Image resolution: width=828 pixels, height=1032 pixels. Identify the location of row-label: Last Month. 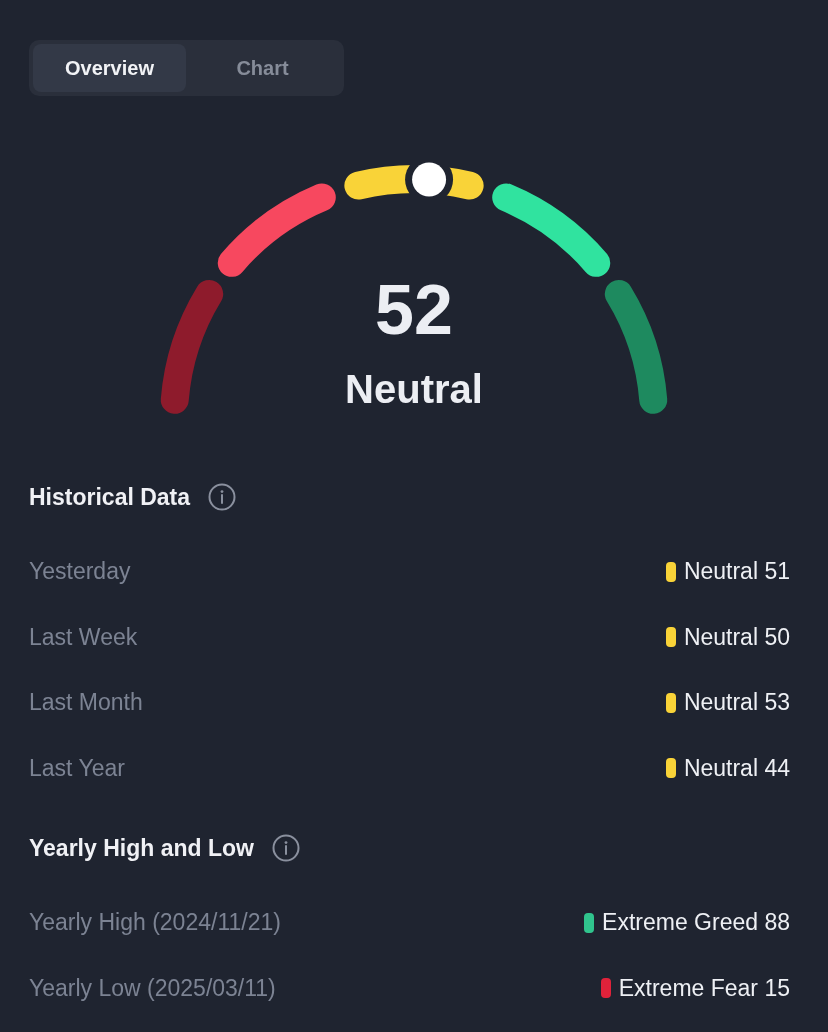
(86, 703).